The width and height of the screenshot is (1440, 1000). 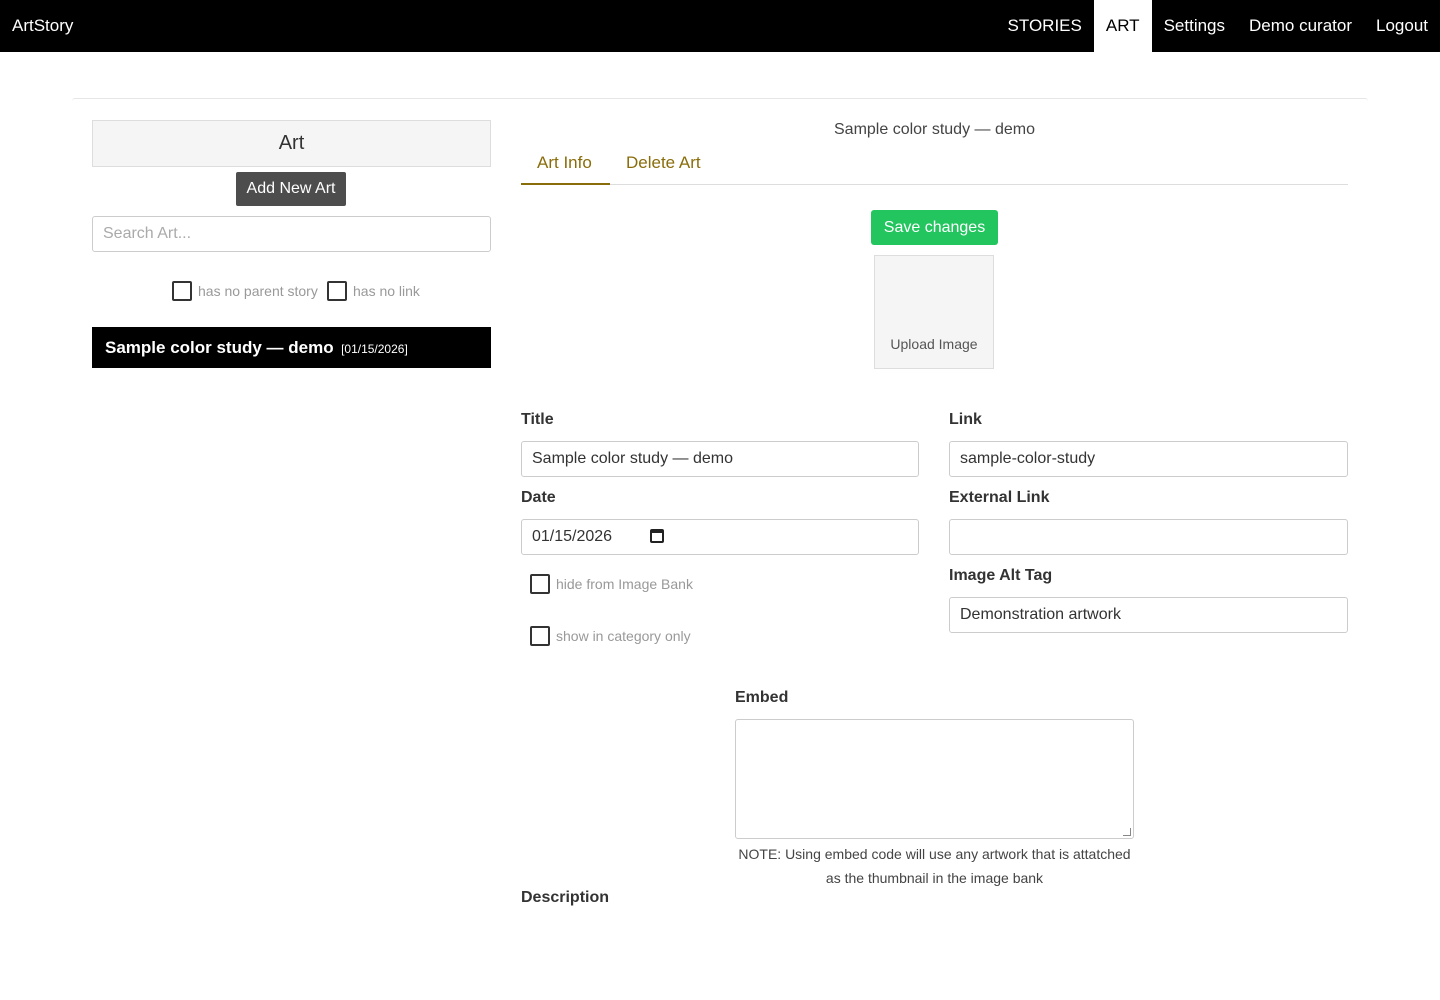 I want to click on external-link-label: External Link, so click(x=999, y=497).